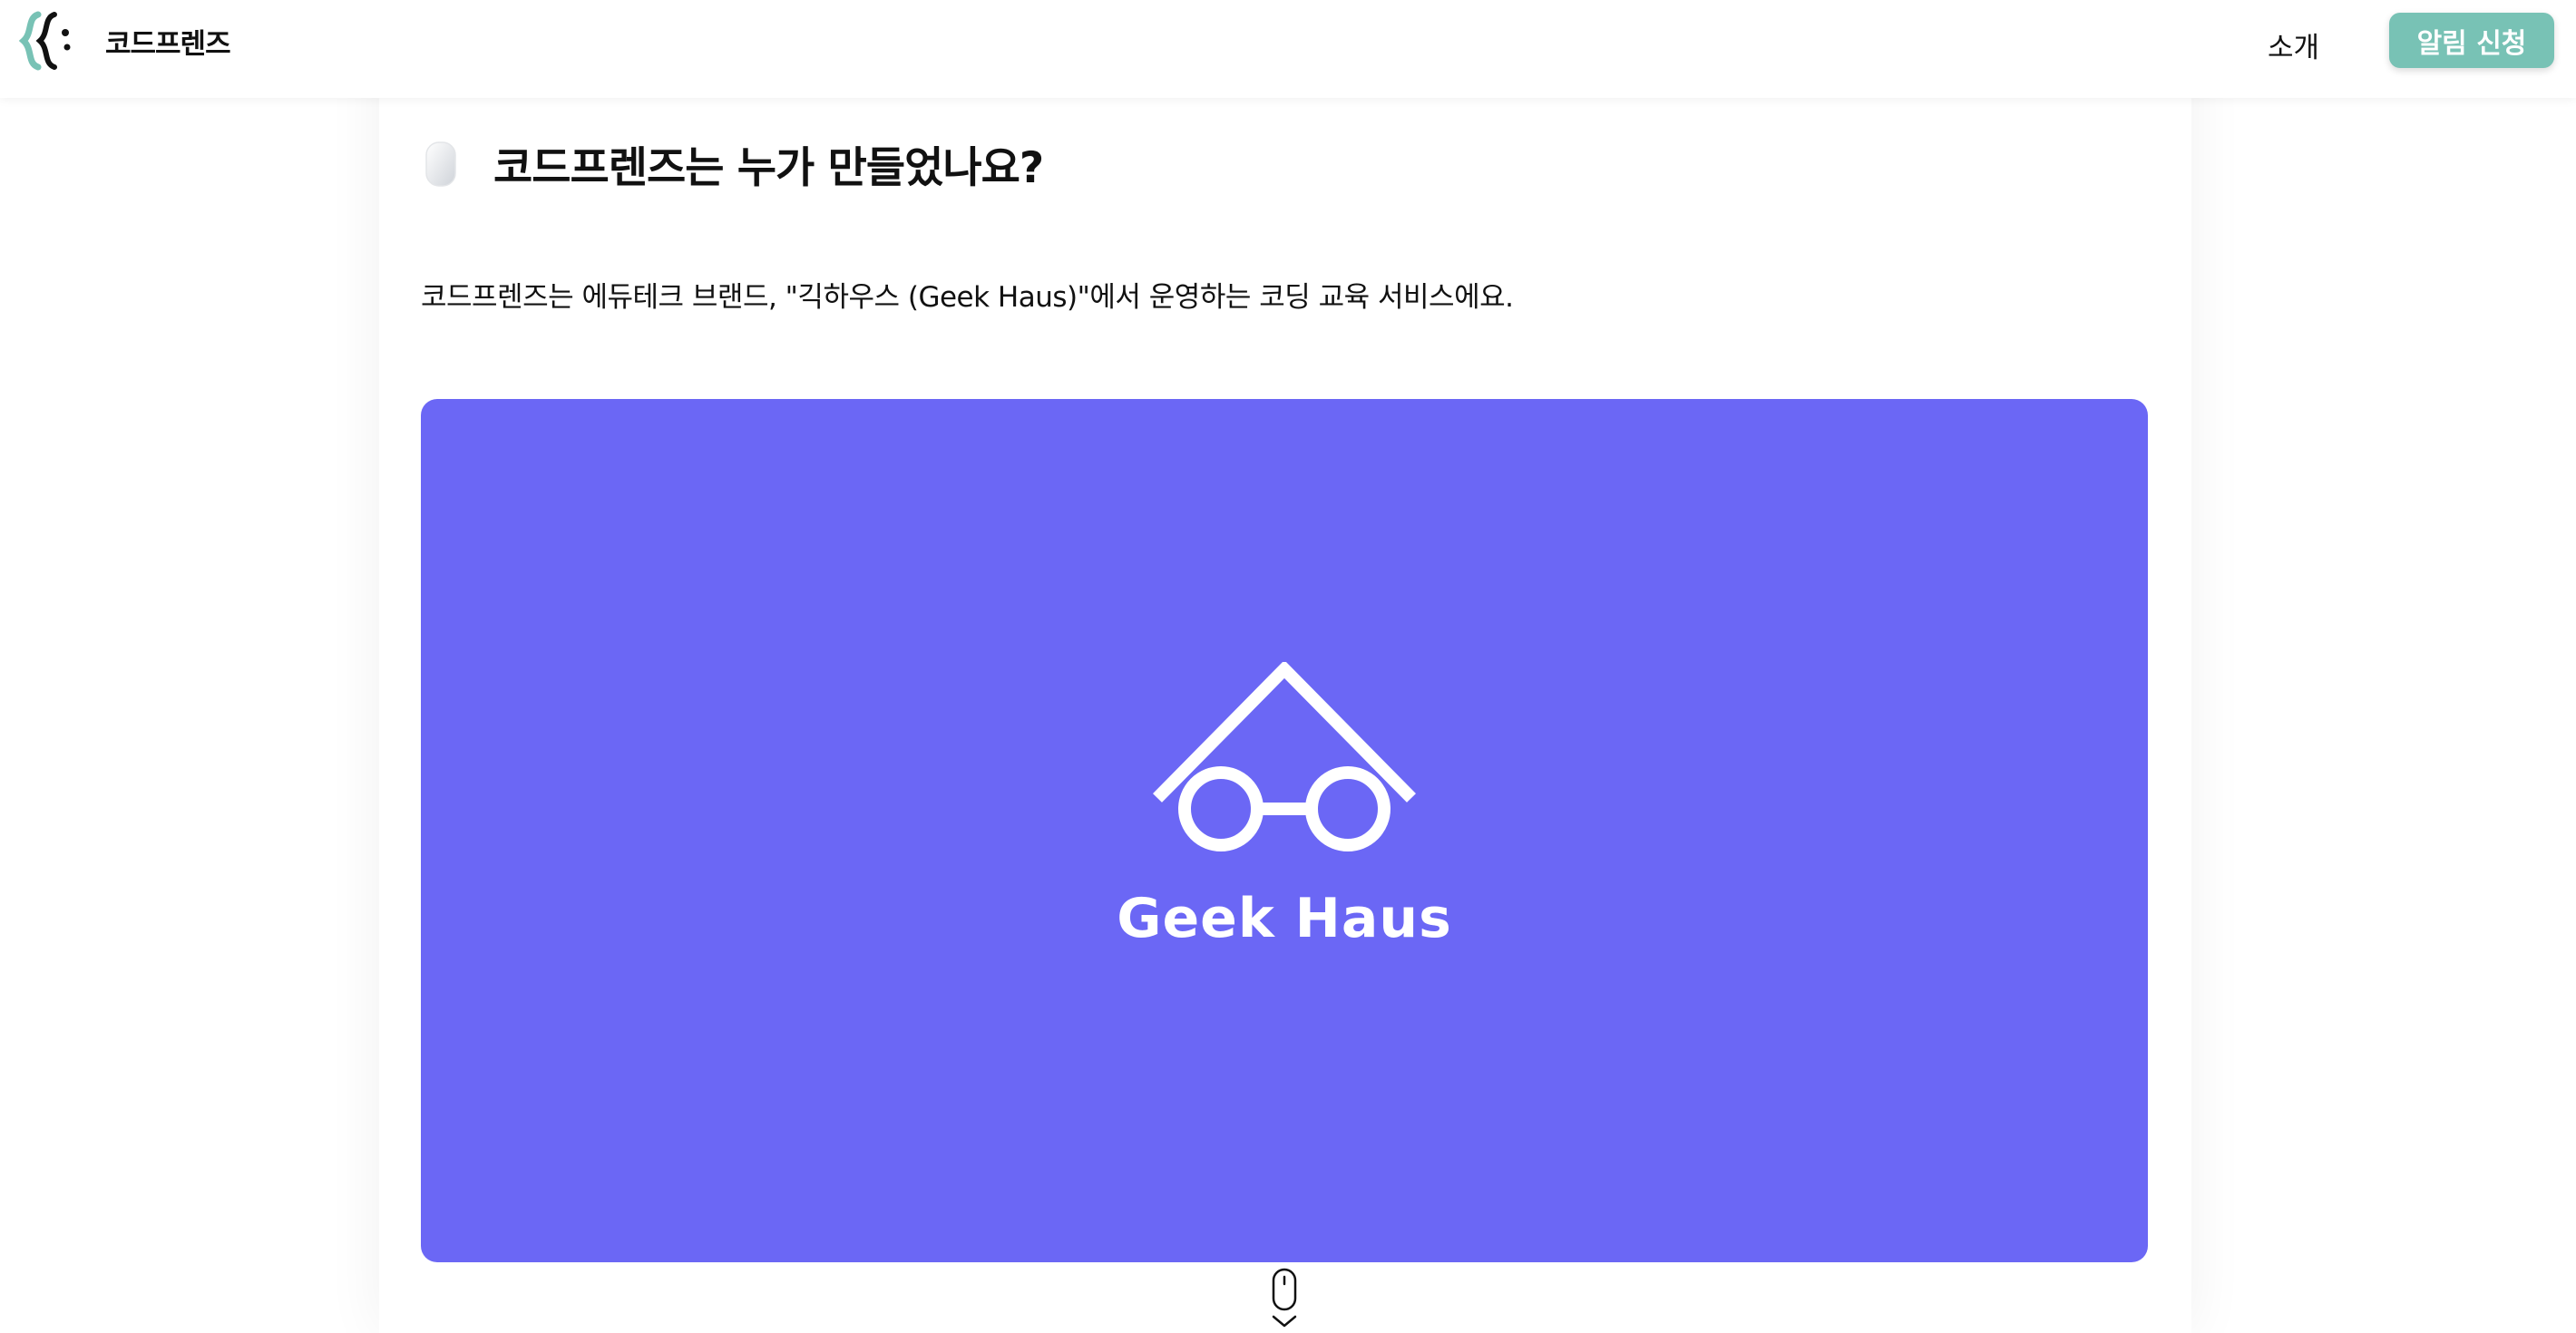  I want to click on scroll-down-mouse-icon, so click(1284, 1299).